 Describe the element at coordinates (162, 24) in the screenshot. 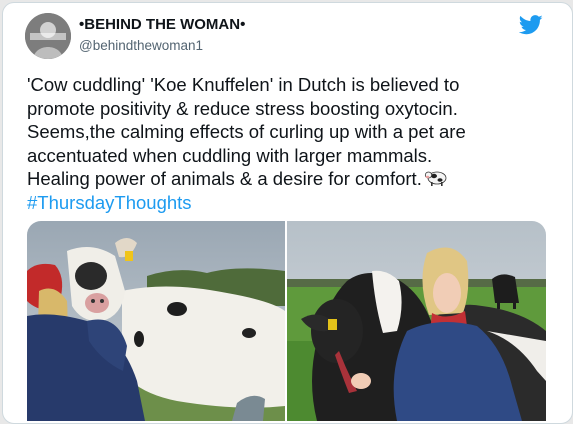

I see `author-name: •BEHIND THE WOMAN•` at that location.